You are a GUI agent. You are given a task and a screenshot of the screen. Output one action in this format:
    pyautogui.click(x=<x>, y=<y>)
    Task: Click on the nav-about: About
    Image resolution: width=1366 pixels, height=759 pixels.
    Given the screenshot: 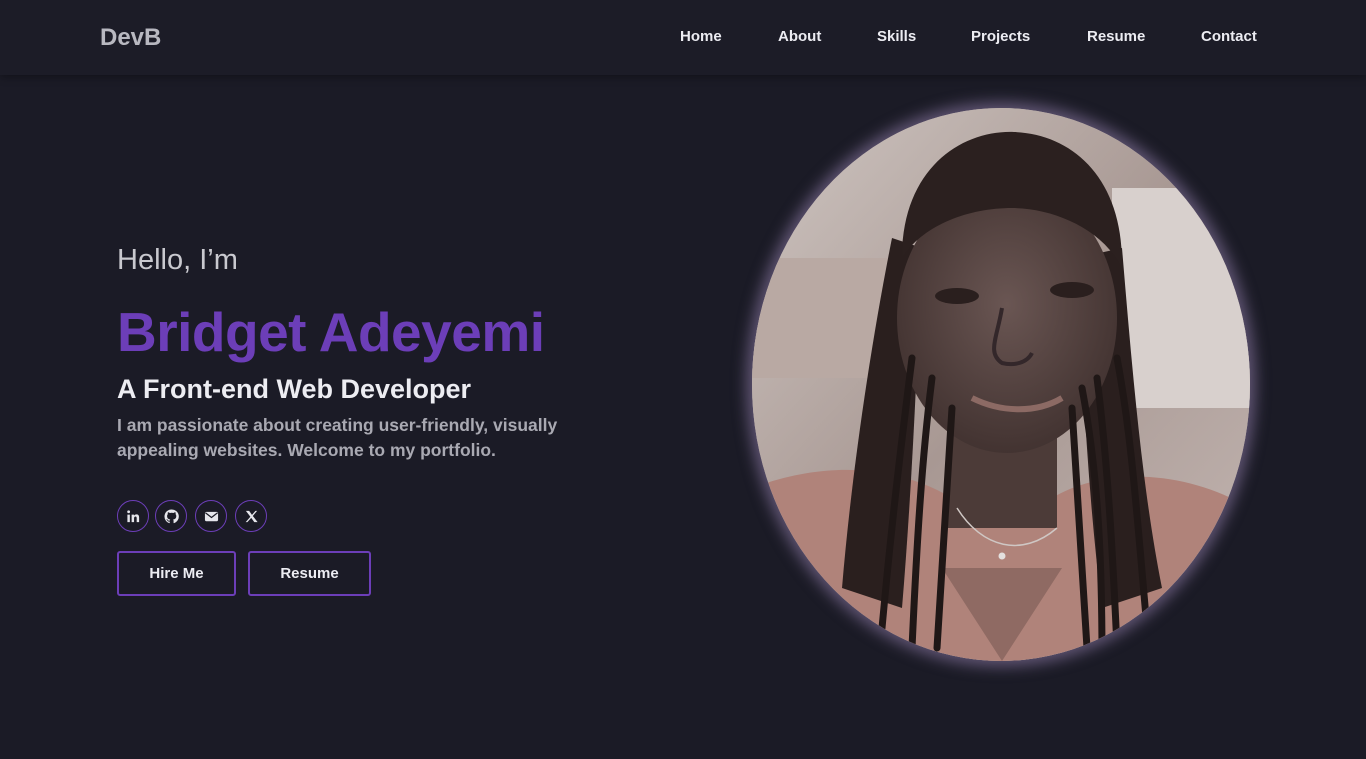 What is the action you would take?
    pyautogui.click(x=799, y=36)
    